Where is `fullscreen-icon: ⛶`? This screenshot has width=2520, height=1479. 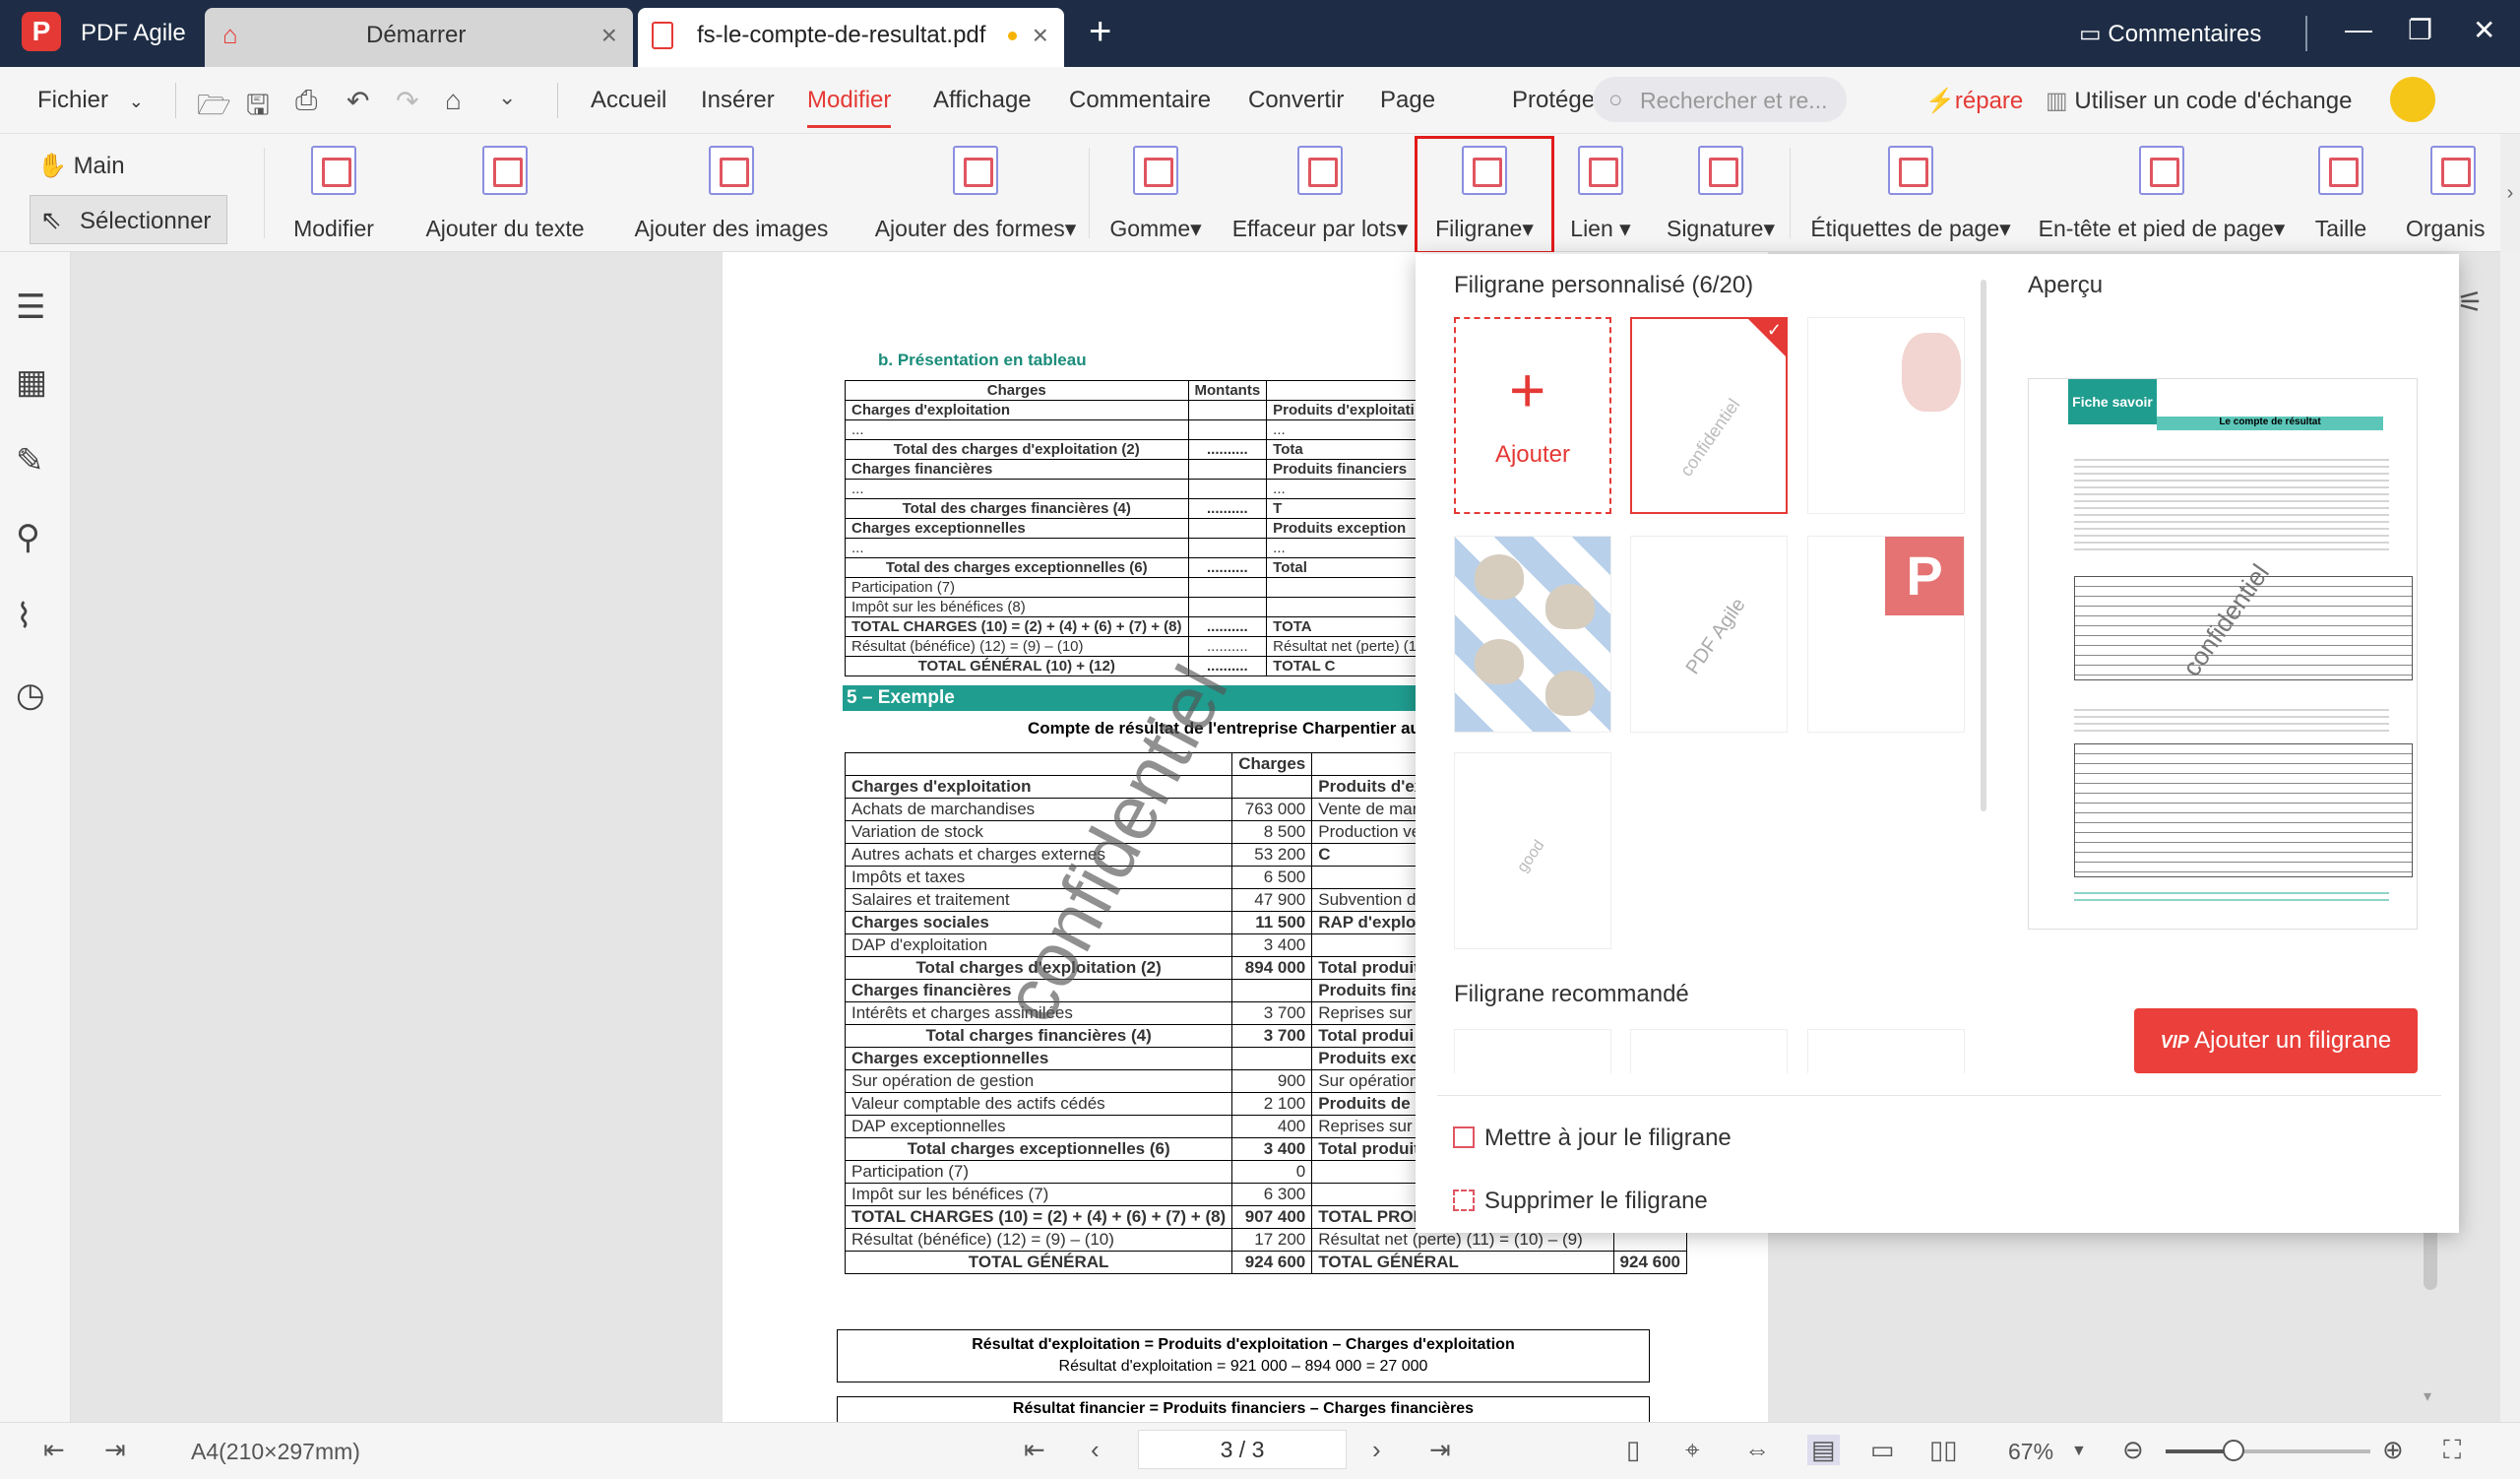
fullscreen-icon: ⛶ is located at coordinates (2452, 1450).